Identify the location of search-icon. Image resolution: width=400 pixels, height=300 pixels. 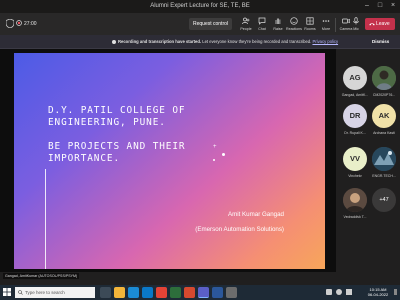
(20, 292).